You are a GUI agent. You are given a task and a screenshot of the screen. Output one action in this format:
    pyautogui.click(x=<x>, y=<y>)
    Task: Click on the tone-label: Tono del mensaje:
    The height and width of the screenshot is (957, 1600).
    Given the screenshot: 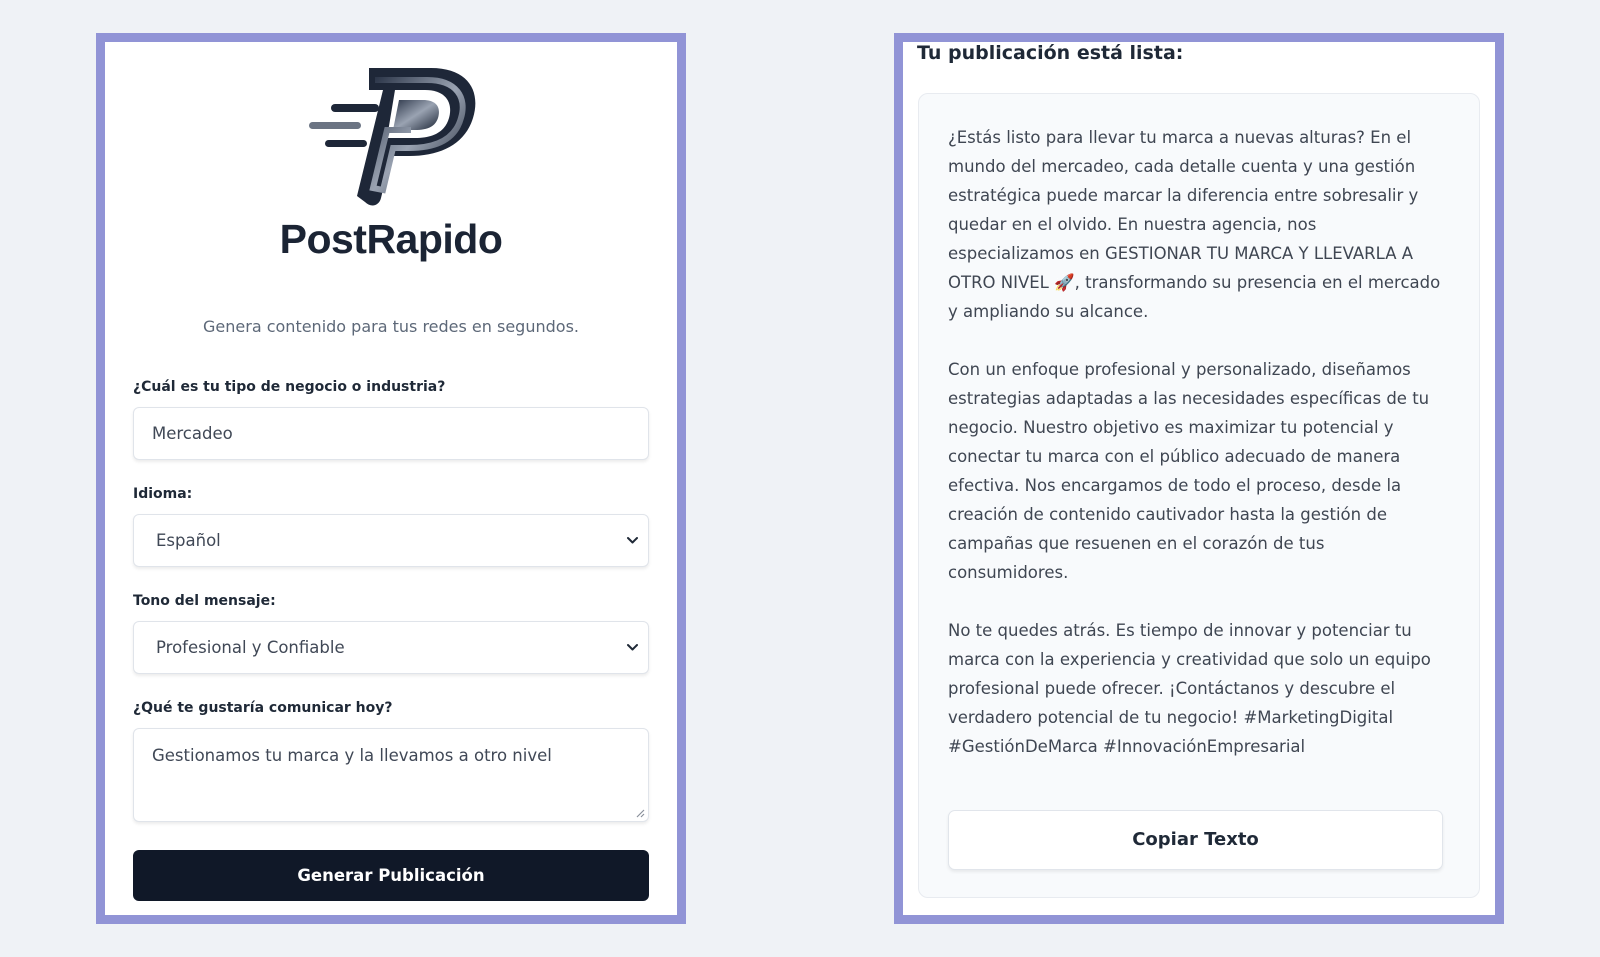 What is the action you would take?
    pyautogui.click(x=204, y=601)
    